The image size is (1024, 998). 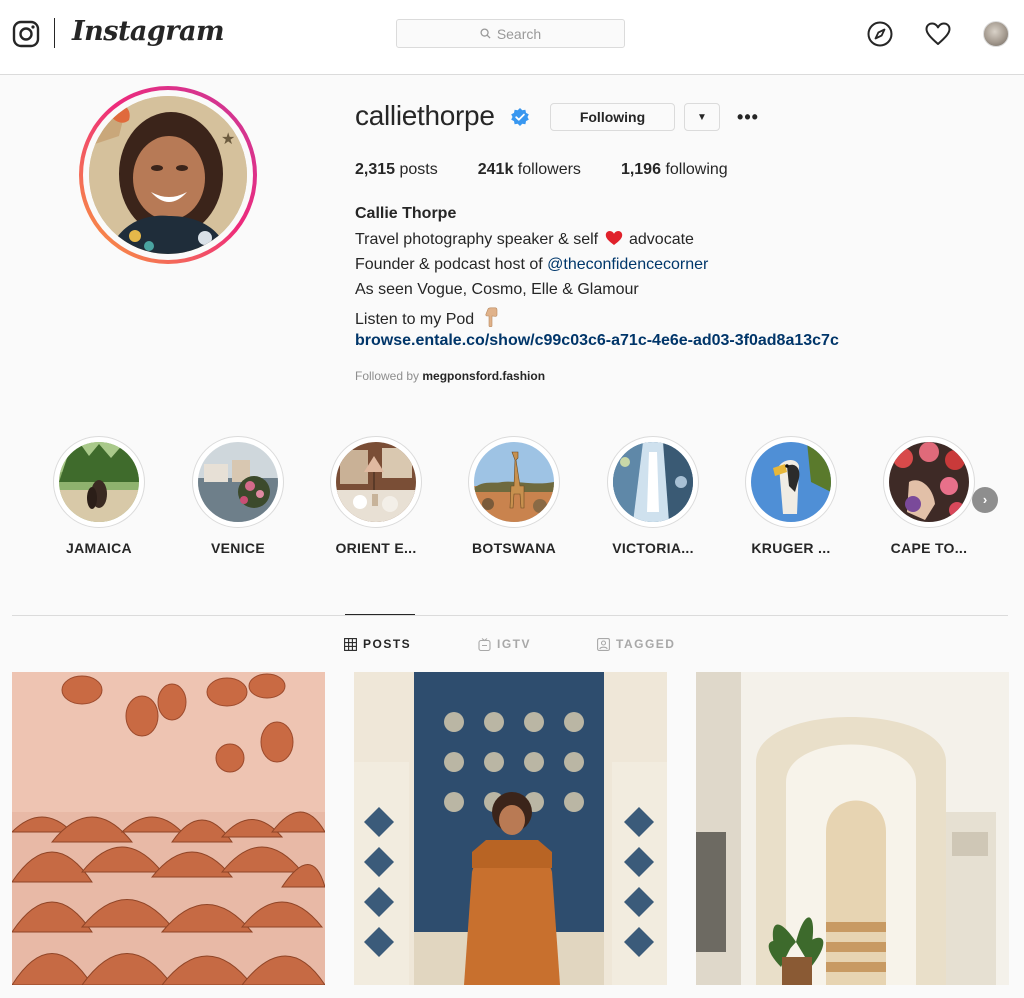 I want to click on instagram-glyph-icon, so click(x=26, y=34).